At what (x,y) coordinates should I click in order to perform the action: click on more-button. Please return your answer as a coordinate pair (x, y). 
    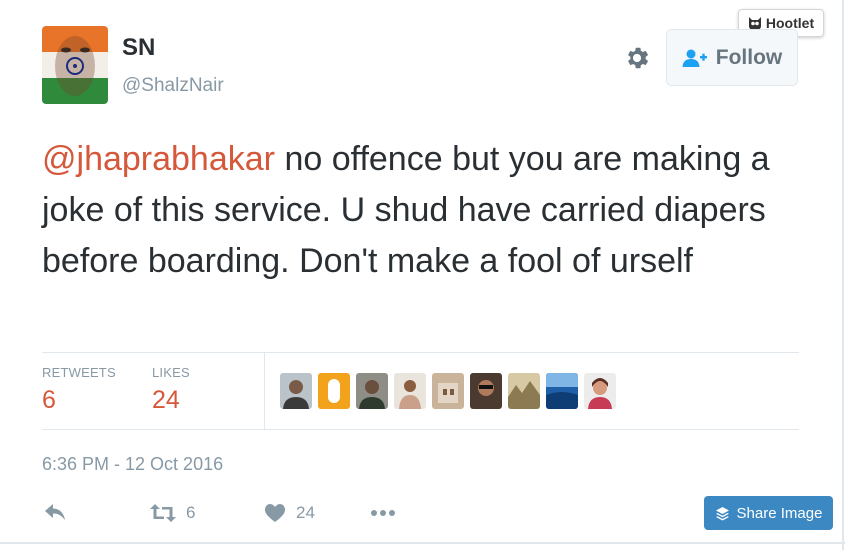
    Looking at the image, I should click on (383, 513).